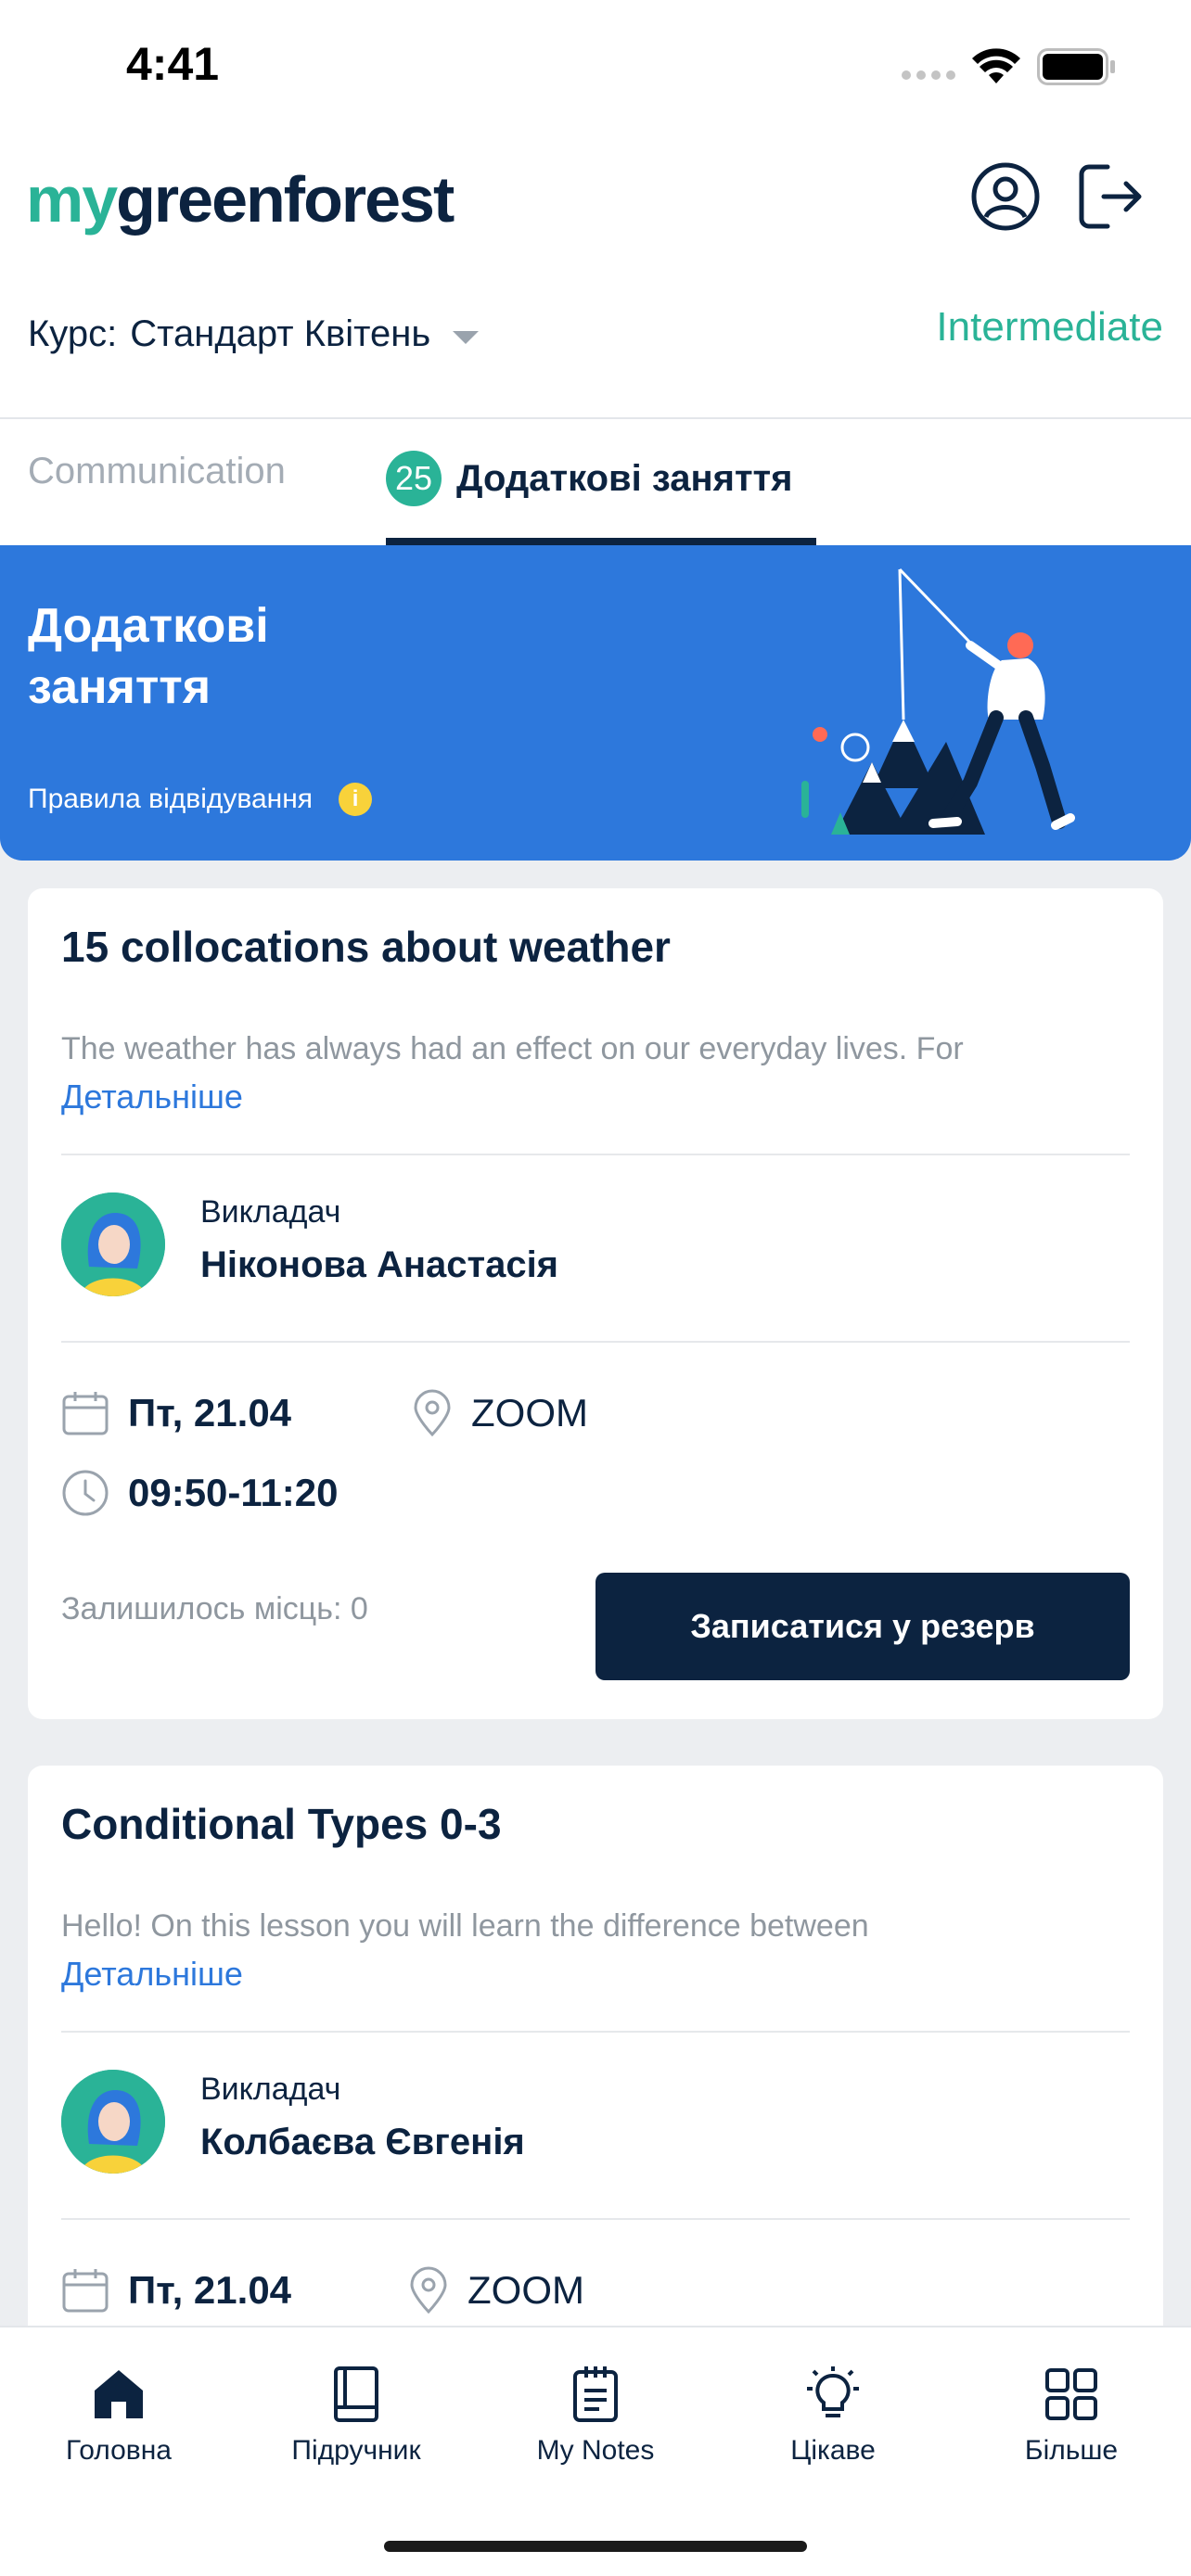  I want to click on tab-label: Додаткові заняття, so click(624, 478).